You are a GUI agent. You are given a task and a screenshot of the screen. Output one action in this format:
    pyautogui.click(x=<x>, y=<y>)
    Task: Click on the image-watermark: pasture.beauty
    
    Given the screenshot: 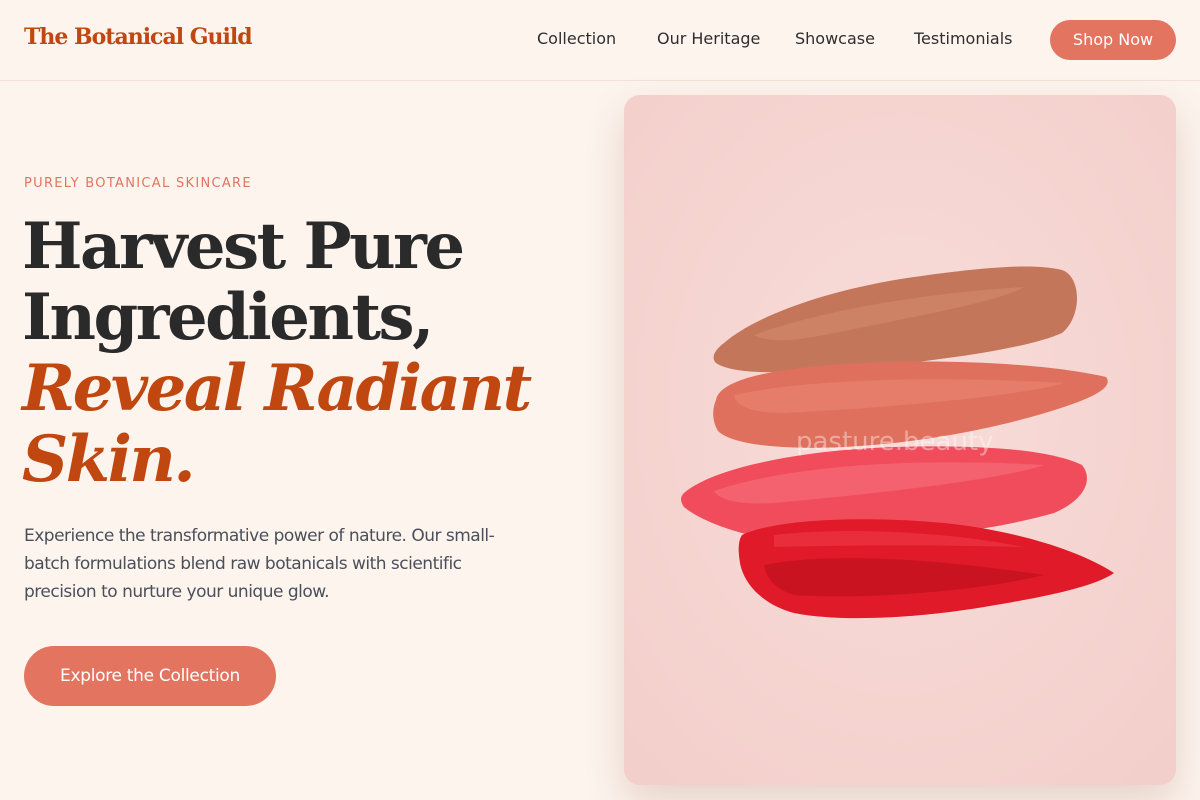 What is the action you would take?
    pyautogui.click(x=895, y=442)
    